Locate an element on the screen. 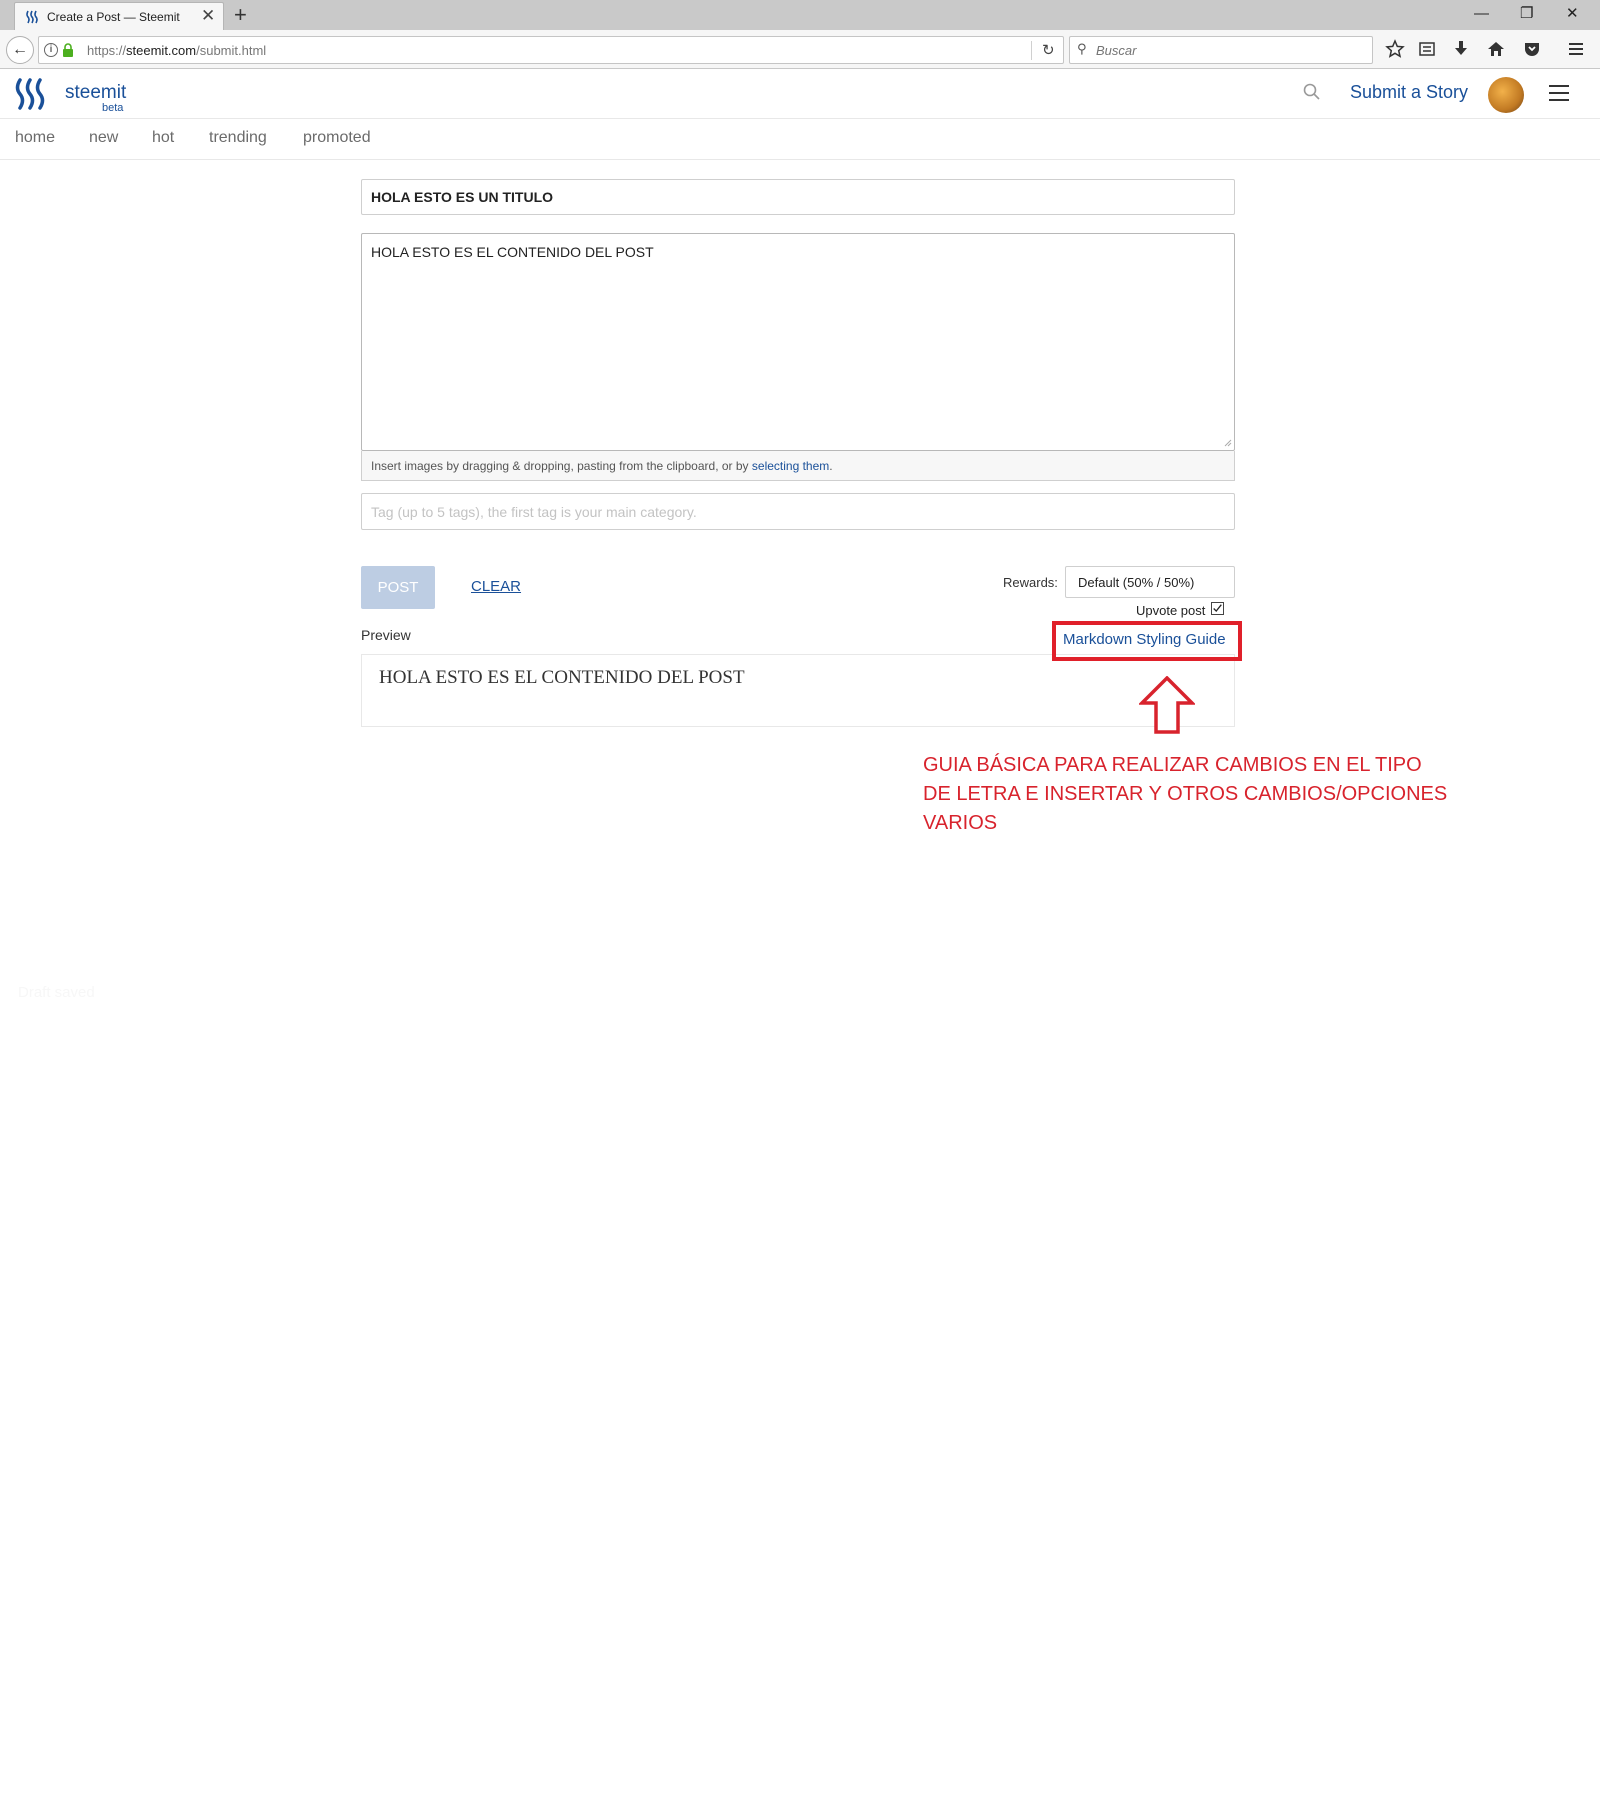 This screenshot has height=1817, width=1600. pocket-icon is located at coordinates (1532, 49).